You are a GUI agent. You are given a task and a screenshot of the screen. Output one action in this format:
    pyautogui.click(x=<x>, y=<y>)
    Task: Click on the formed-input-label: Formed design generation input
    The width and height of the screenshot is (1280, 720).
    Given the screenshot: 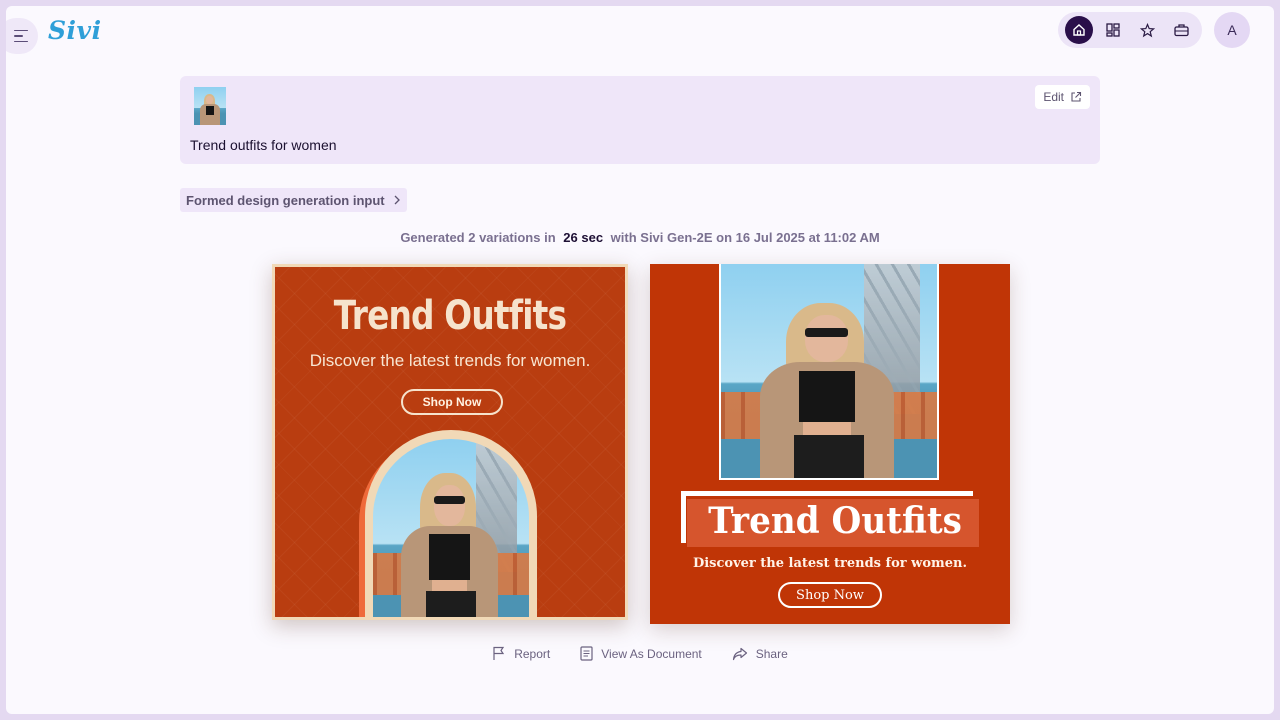 What is the action you would take?
    pyautogui.click(x=285, y=200)
    